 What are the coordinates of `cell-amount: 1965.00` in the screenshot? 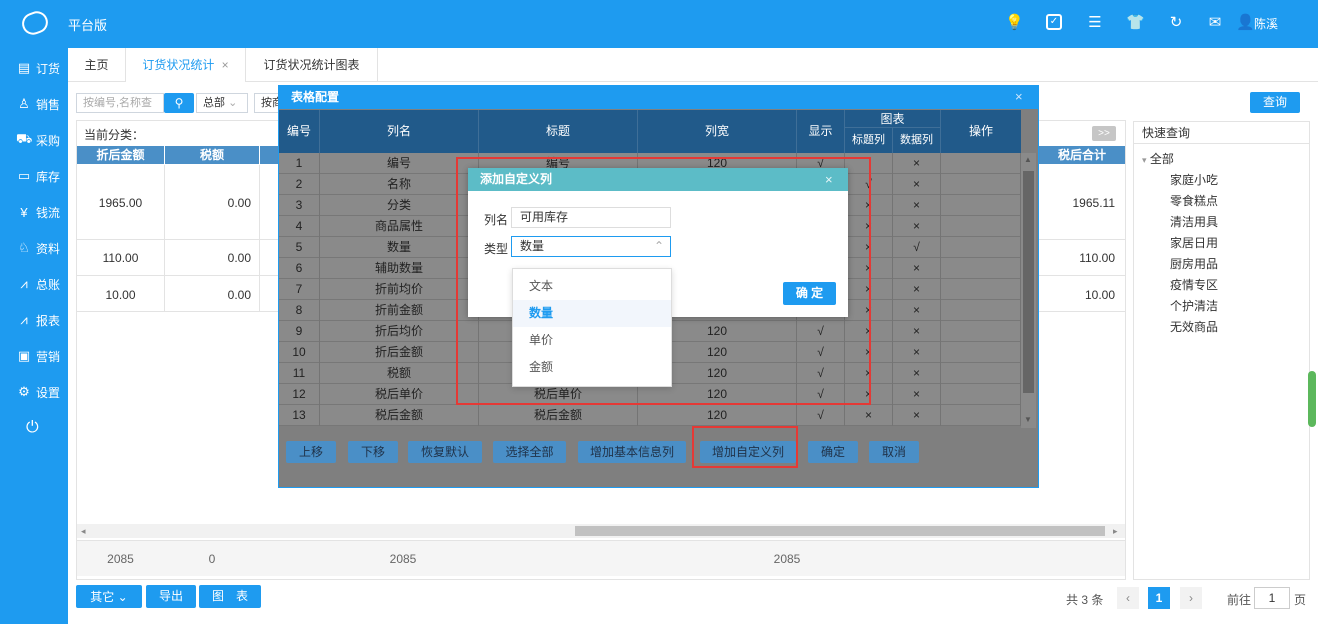 It's located at (120, 203).